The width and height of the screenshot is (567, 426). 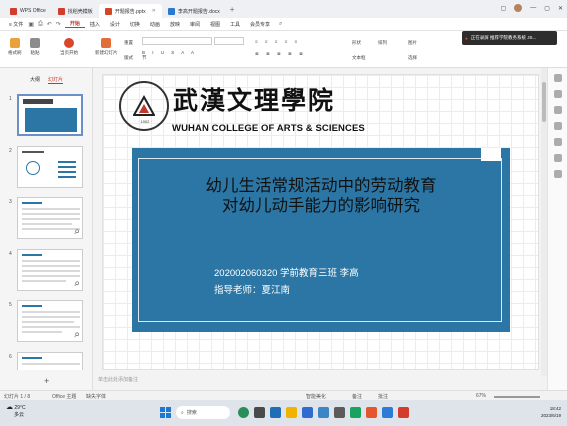 What do you see at coordinates (169, 52) in the screenshot?
I see `font-style-buttons: B I U S A A` at bounding box center [169, 52].